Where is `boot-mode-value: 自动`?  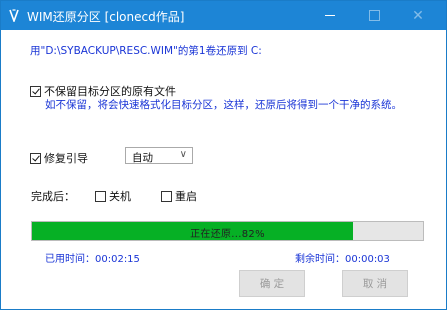 boot-mode-value: 自动 is located at coordinates (142, 158).